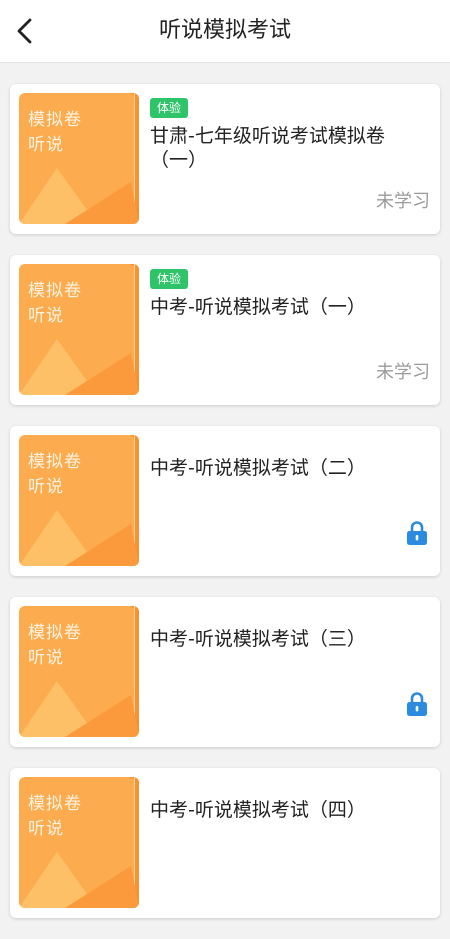  I want to click on exam-title: 中考-听说模拟考试（一）, so click(258, 307).